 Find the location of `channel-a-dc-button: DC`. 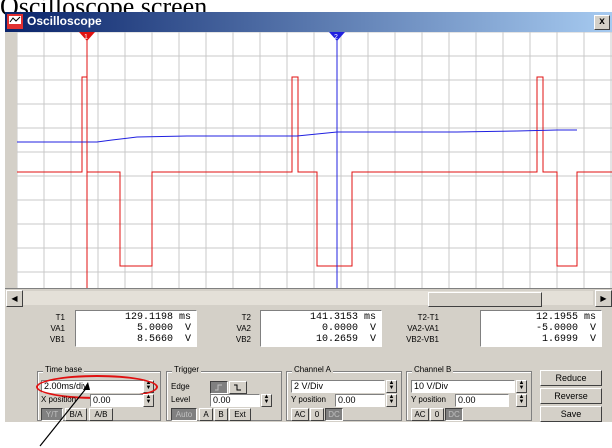

channel-a-dc-button: DC is located at coordinates (334, 414).